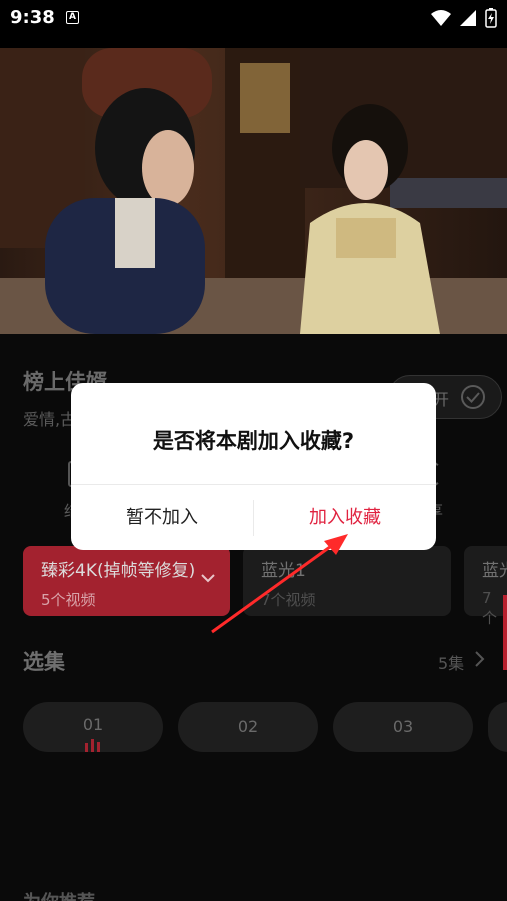 The image size is (507, 901). What do you see at coordinates (279, 584) in the screenshot?
I see `annotation-arrow` at bounding box center [279, 584].